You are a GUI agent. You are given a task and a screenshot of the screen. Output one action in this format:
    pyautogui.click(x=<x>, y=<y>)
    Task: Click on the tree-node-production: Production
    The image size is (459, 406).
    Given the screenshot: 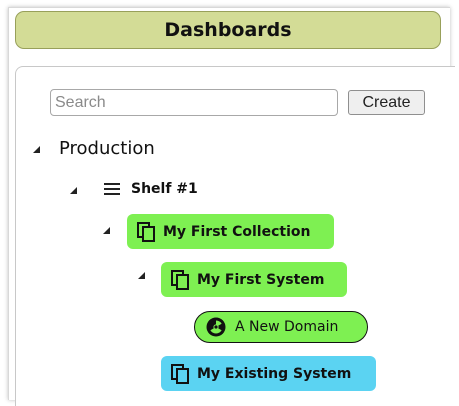 What is the action you would take?
    pyautogui.click(x=107, y=148)
    